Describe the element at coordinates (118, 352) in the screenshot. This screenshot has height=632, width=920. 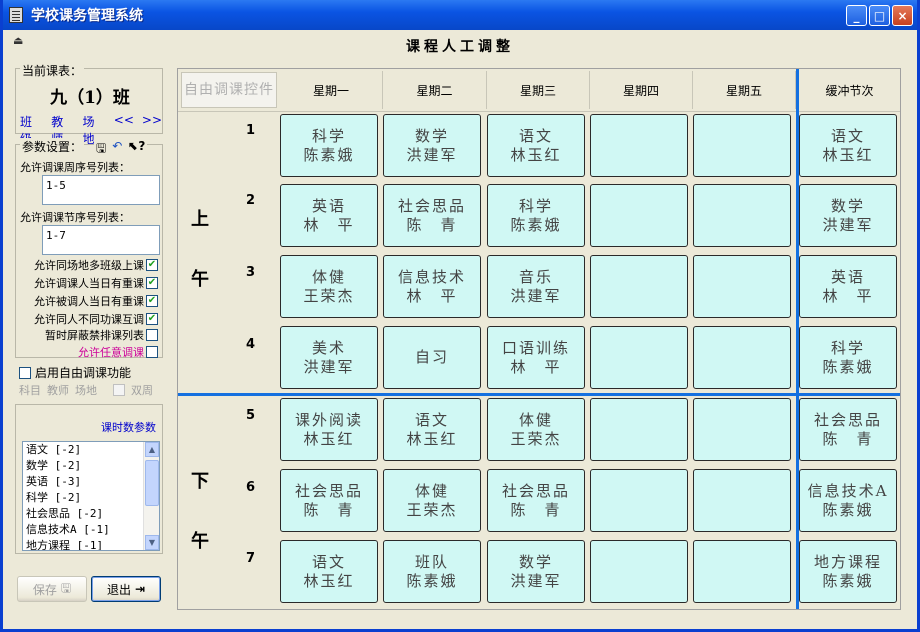
I see `option-row: 允许任意调课` at that location.